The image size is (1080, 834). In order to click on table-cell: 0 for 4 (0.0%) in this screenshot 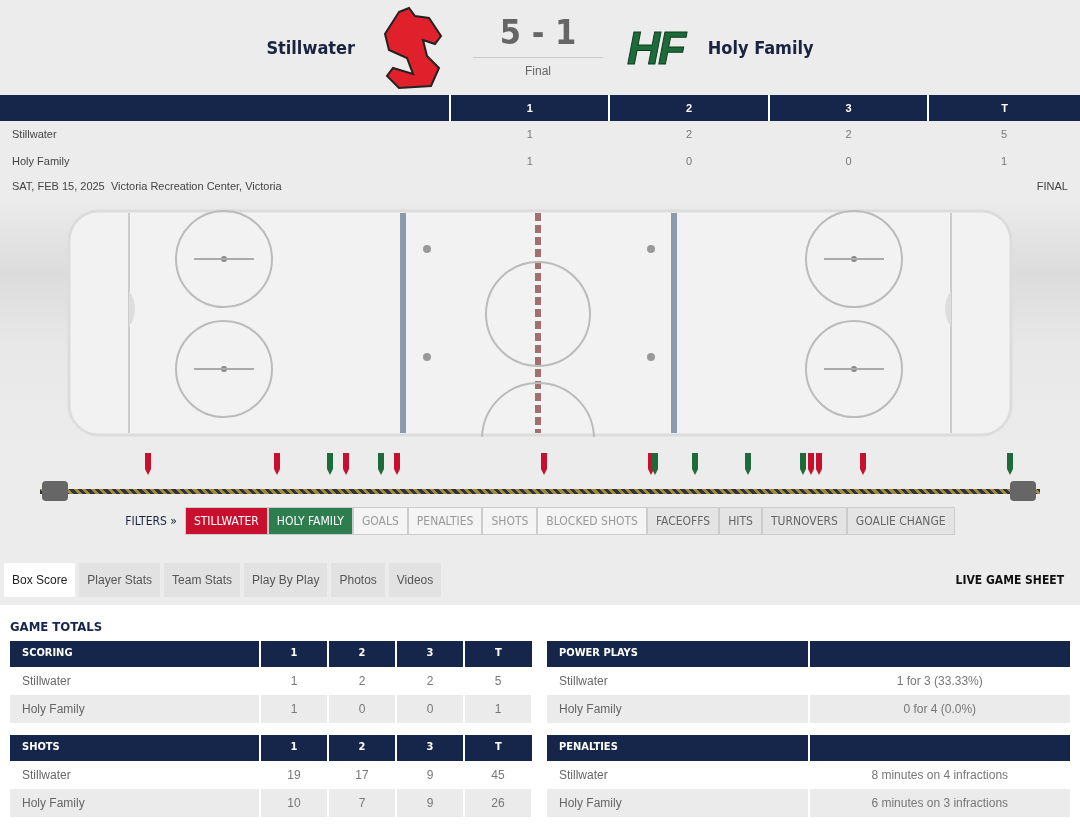, I will do `click(939, 708)`.